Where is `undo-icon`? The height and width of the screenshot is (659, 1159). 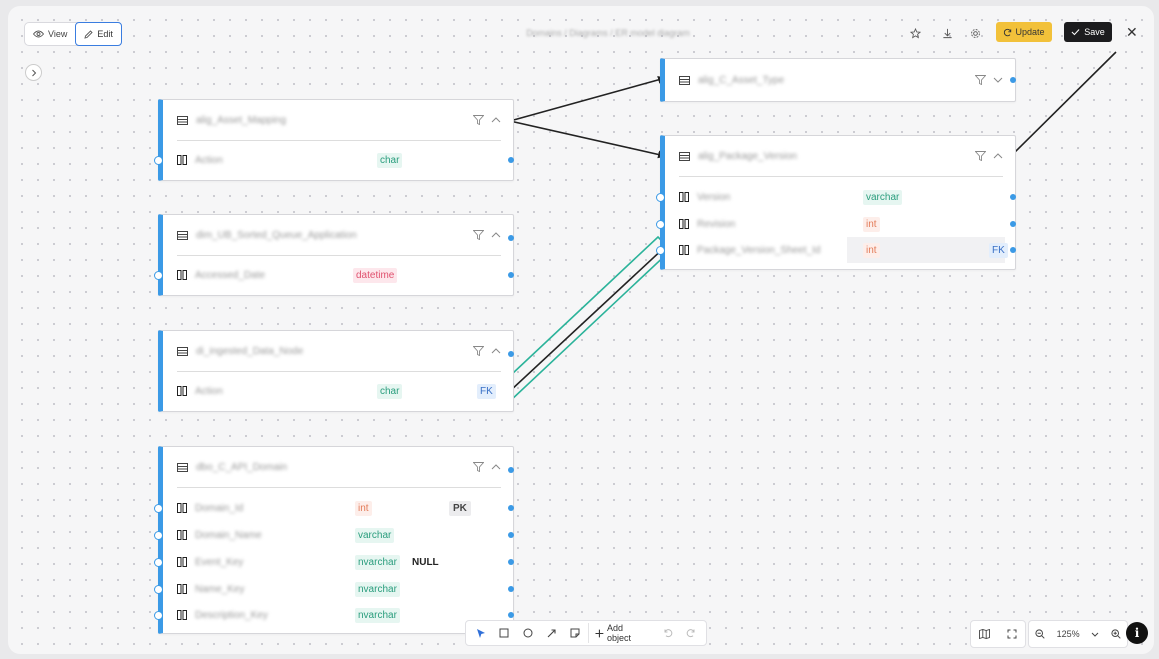
undo-icon is located at coordinates (668, 633).